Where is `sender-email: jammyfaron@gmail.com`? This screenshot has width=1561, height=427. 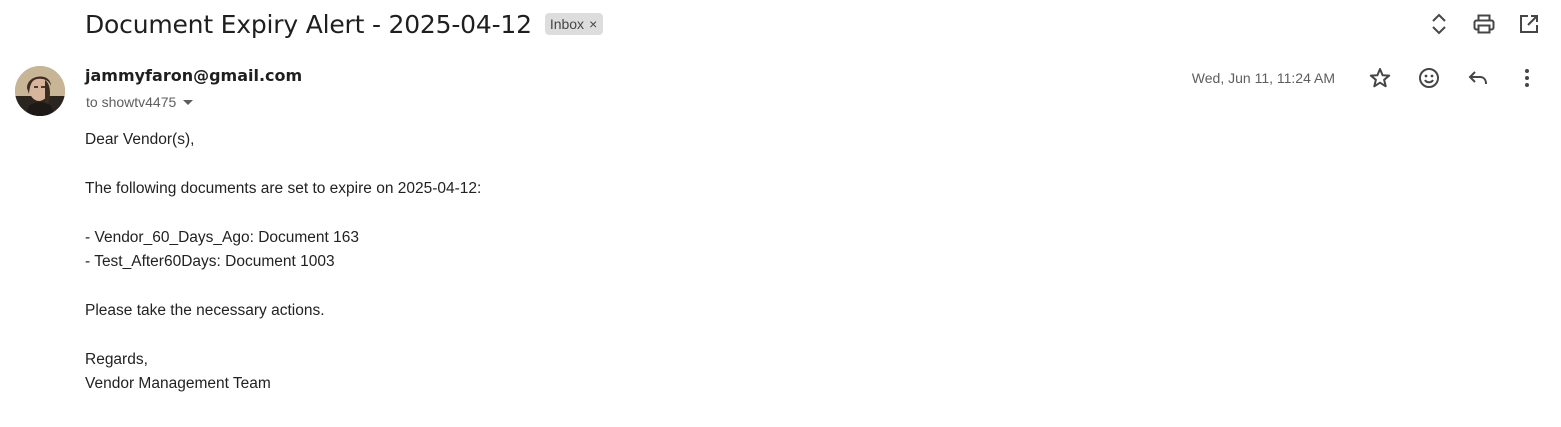 sender-email: jammyfaron@gmail.com is located at coordinates (193, 75).